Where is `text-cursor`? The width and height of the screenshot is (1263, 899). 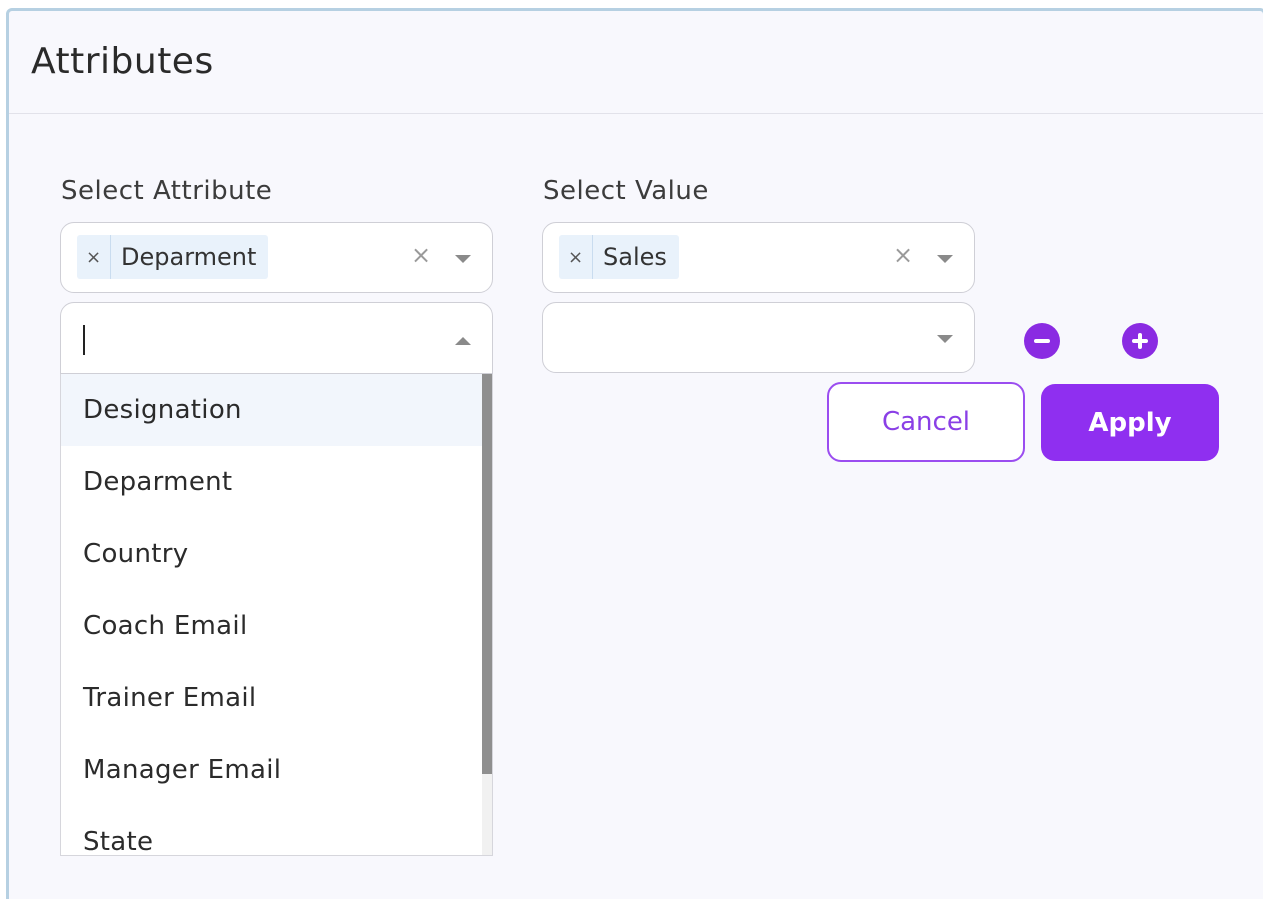 text-cursor is located at coordinates (84, 340).